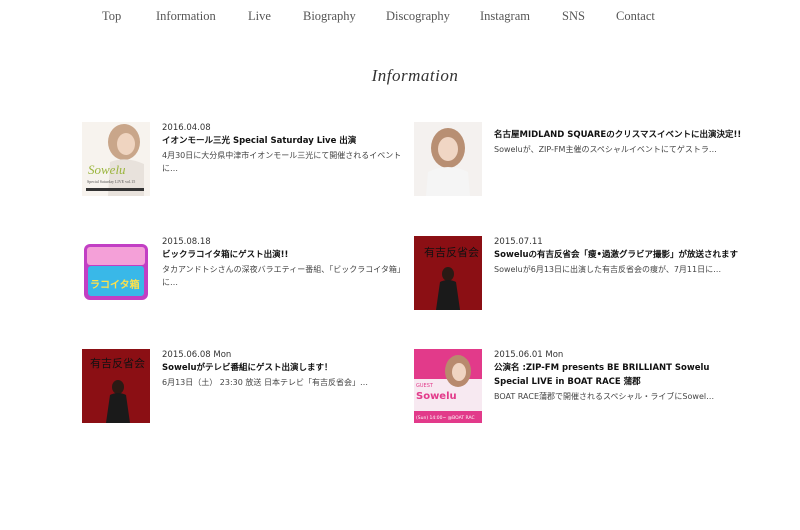  I want to click on post-date: 2015.08.18, so click(186, 242).